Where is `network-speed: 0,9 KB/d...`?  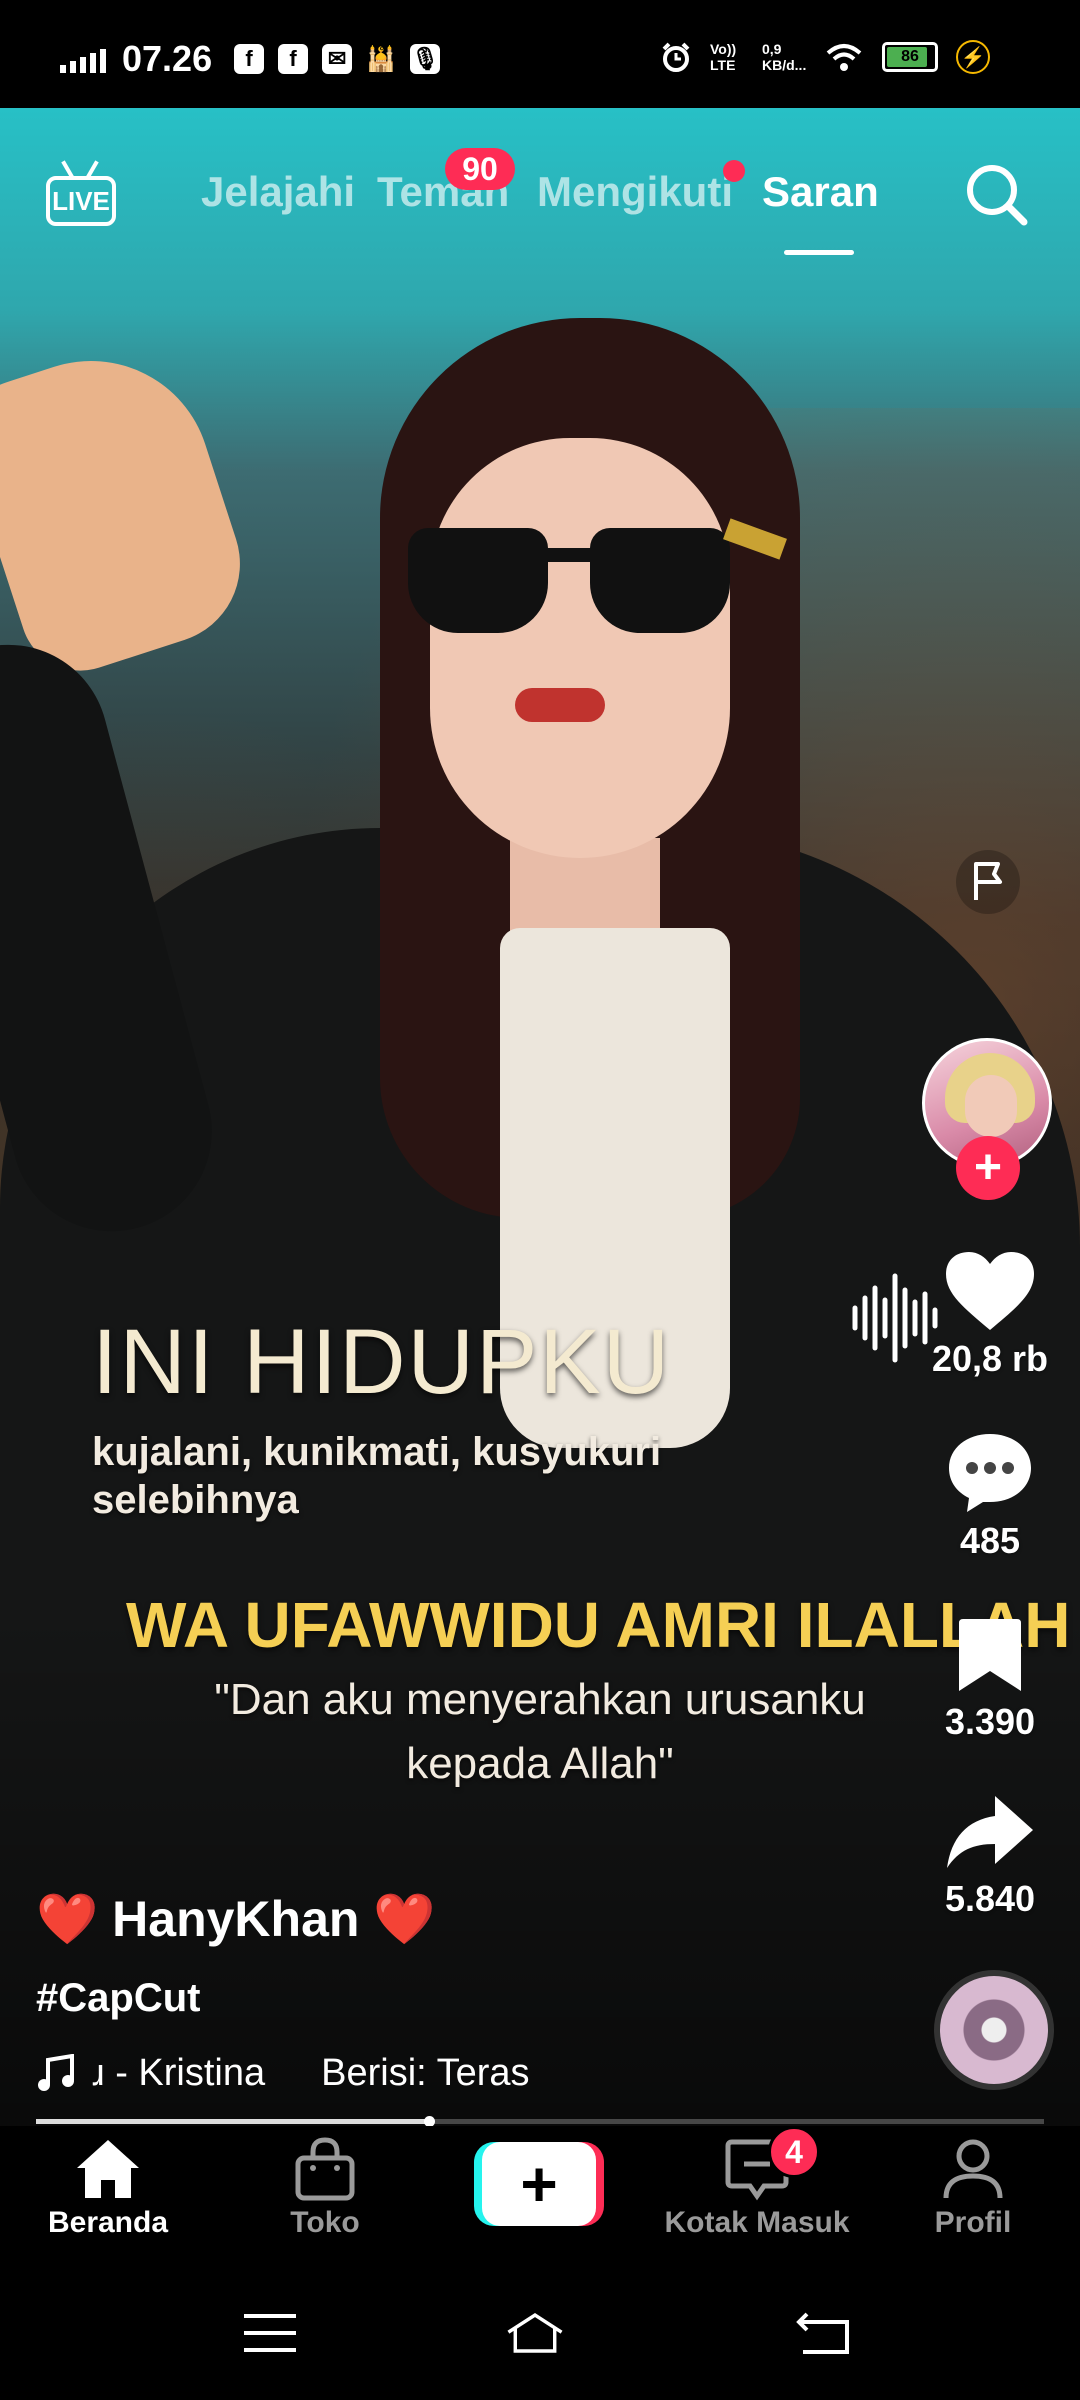
network-speed: 0,9 KB/d... is located at coordinates (784, 57).